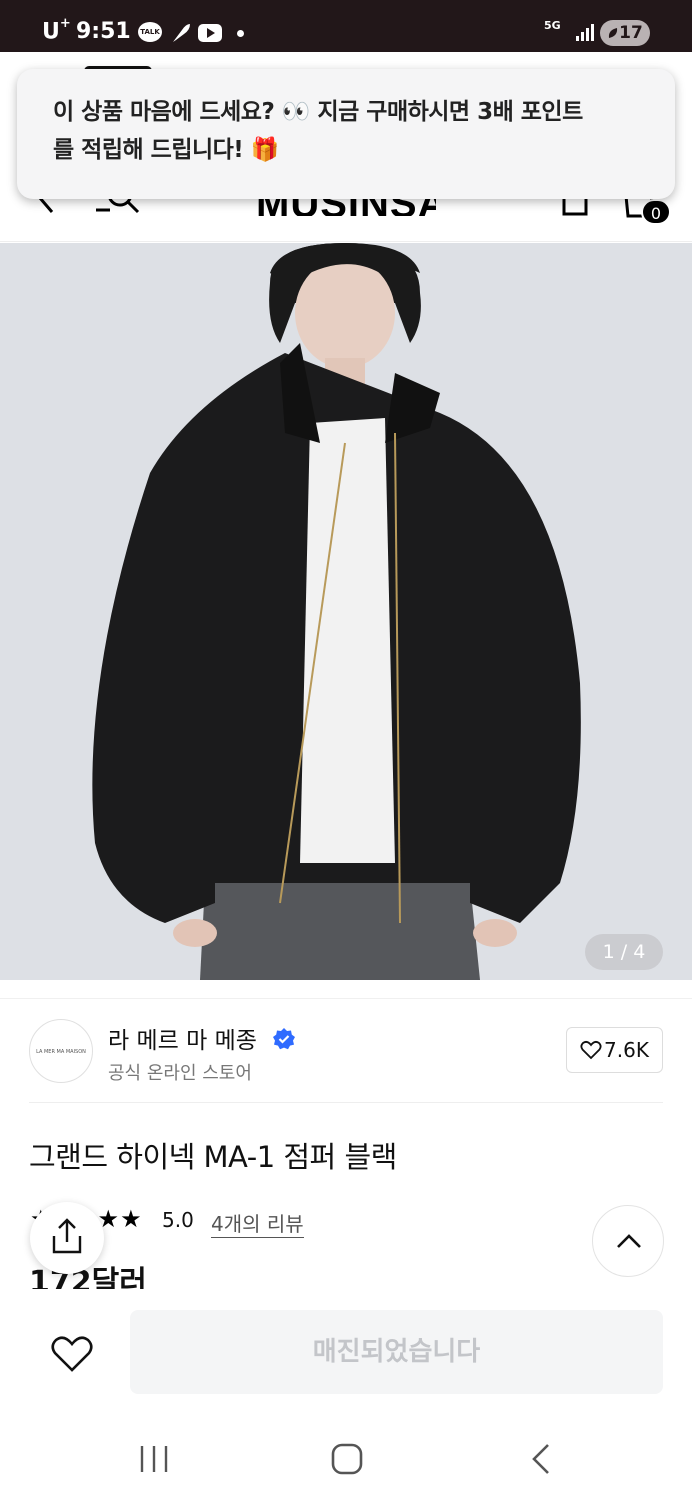 This screenshot has height=1500, width=692. Describe the element at coordinates (585, 32) in the screenshot. I see `signal-icon` at that location.